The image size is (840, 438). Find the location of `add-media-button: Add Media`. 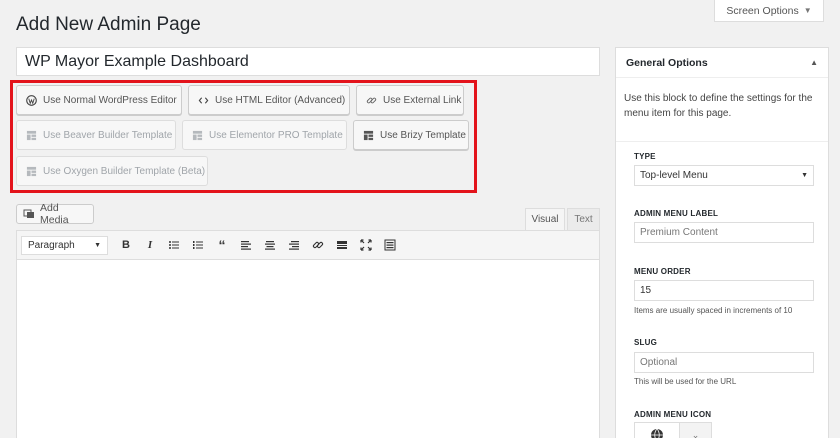

add-media-button: Add Media is located at coordinates (55, 214).